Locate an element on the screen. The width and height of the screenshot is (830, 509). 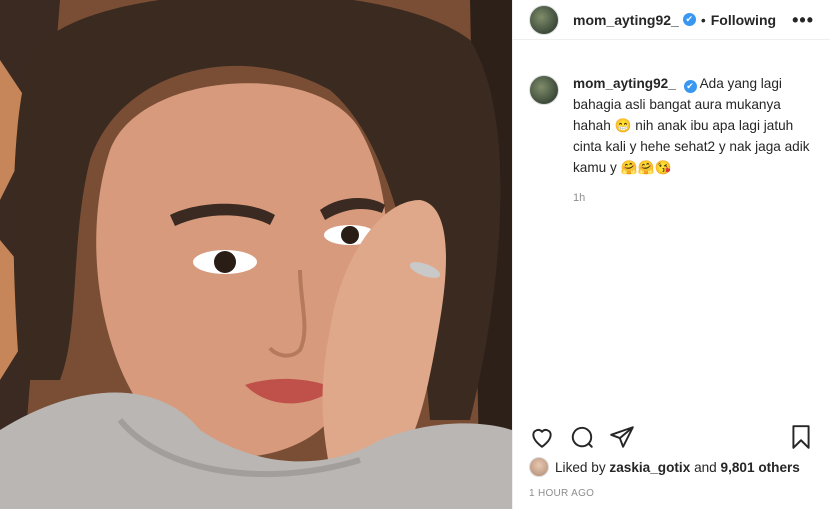
comment-icon is located at coordinates (582, 437).